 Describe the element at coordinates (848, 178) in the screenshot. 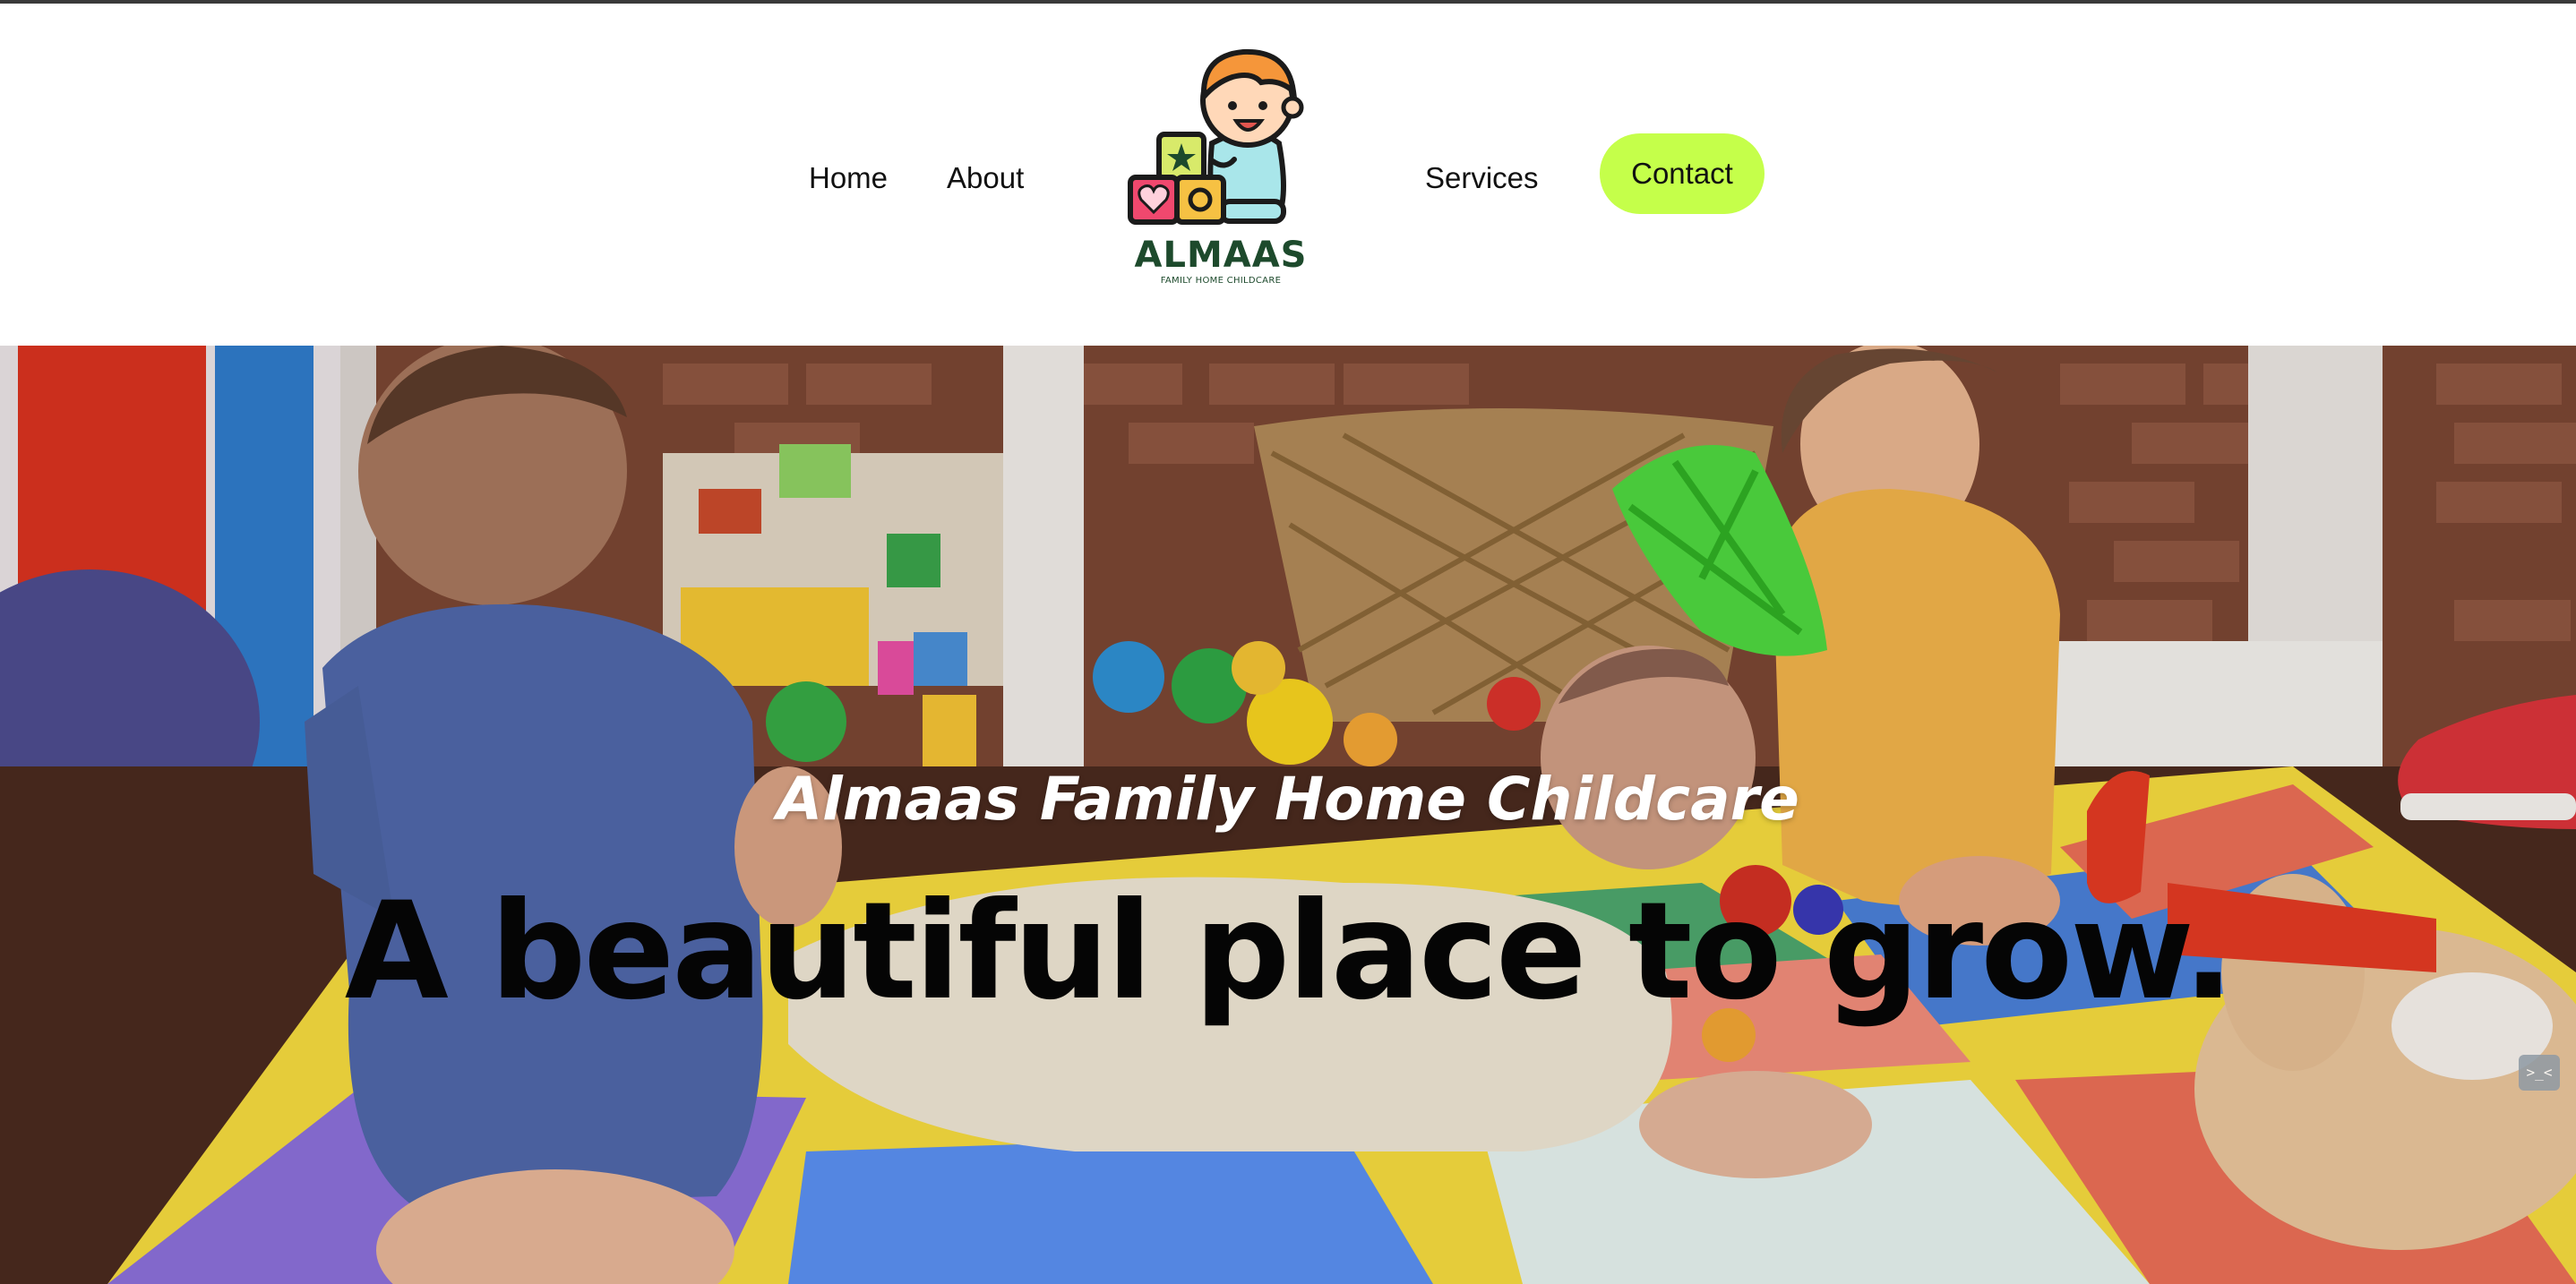

I see `nav-home-link: Home` at that location.